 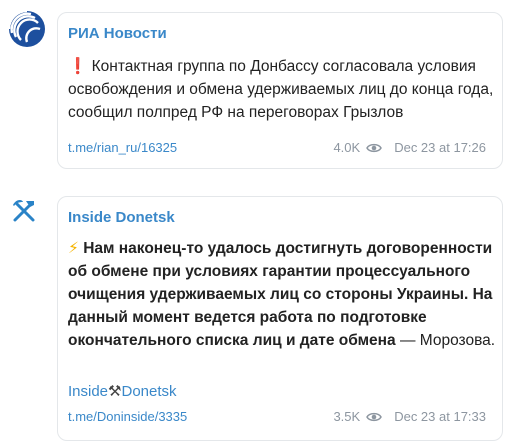 I want to click on signature-right: Donetsk, so click(x=149, y=391).